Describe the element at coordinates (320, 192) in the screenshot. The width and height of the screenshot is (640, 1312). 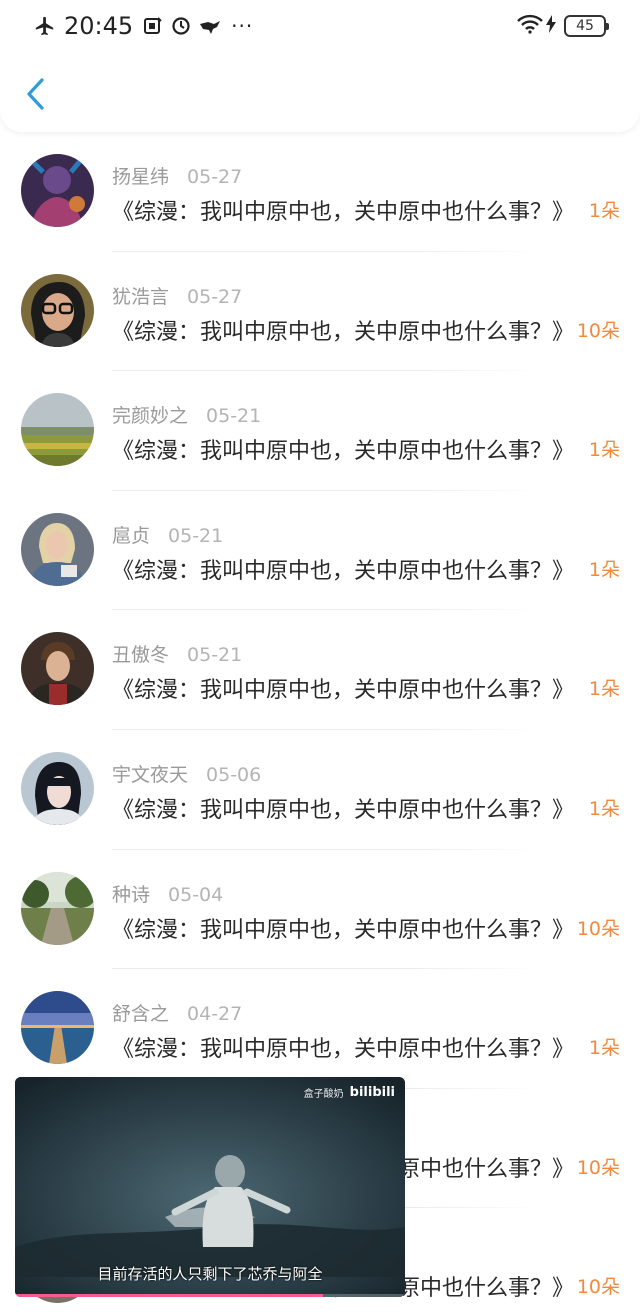
I see `list-item: 扬星纬 05-27 《综漫：我叫中原中也，关中原中也什么事？》 1朵` at that location.